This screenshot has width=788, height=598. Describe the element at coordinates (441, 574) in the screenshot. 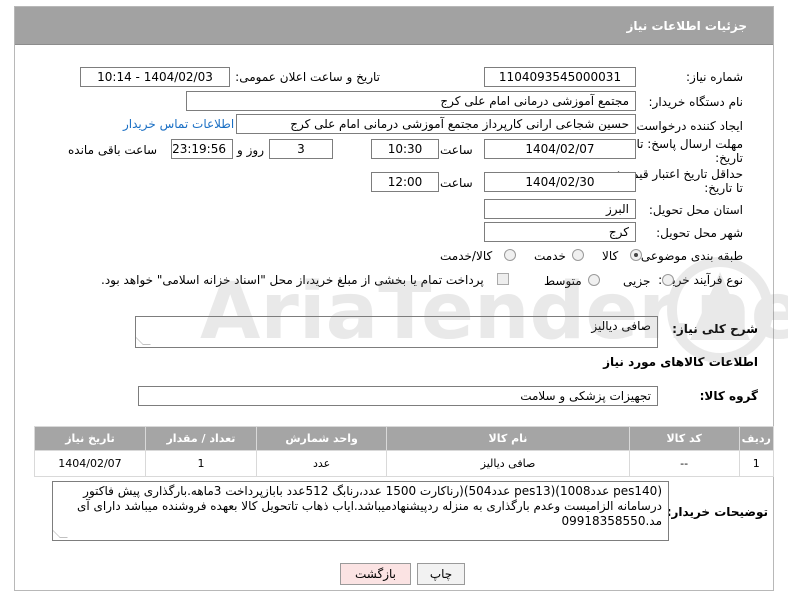

I see `print-button: چاپ` at that location.